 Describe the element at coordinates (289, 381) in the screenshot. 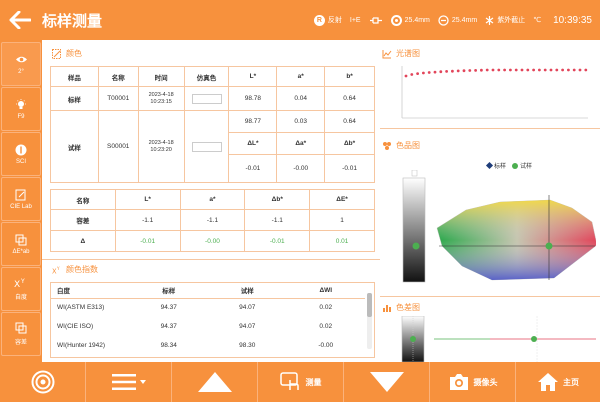

I see `touch-icon` at that location.